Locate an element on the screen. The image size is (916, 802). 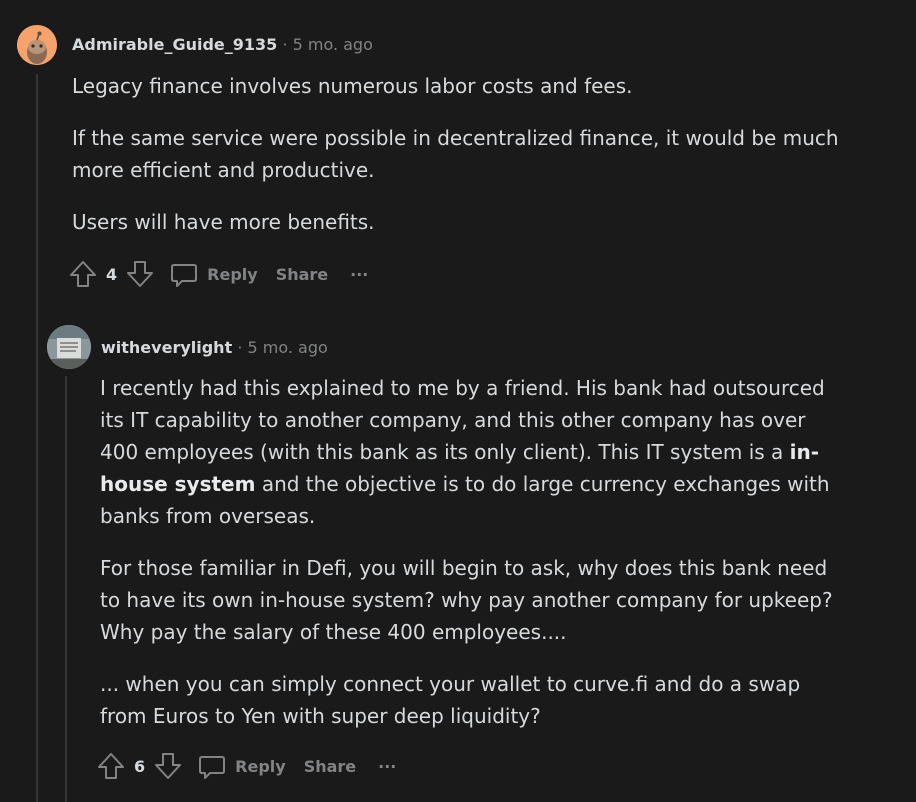
comment-actions: 6 Reply Share ··· is located at coordinates (246, 766).